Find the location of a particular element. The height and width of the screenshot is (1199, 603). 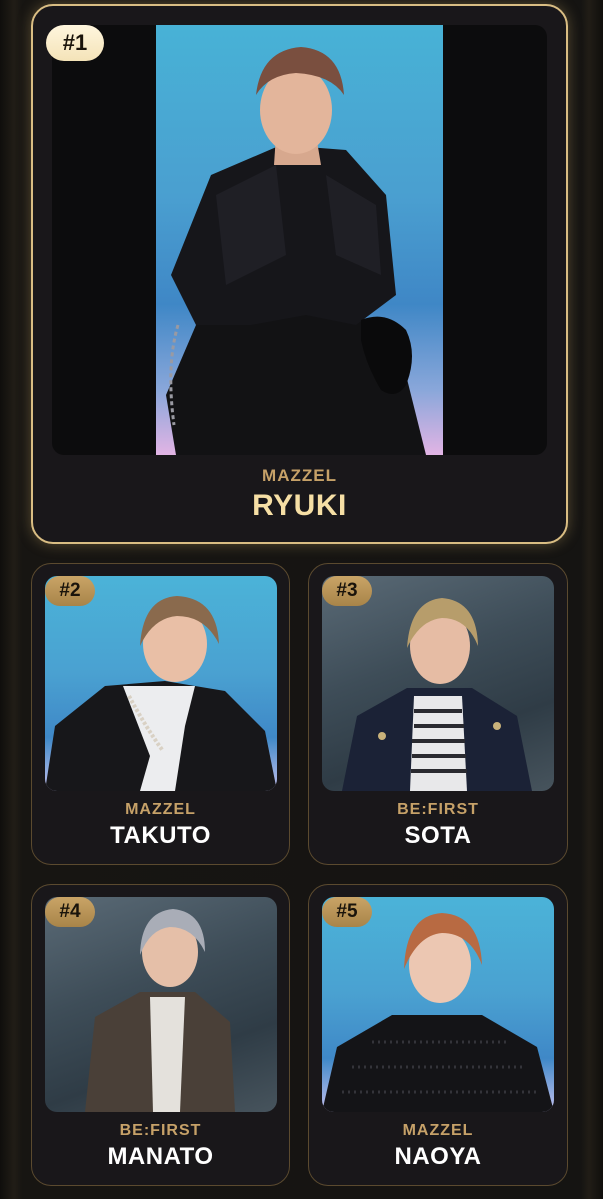

rank-5-name: NAOYA is located at coordinates (438, 1156).